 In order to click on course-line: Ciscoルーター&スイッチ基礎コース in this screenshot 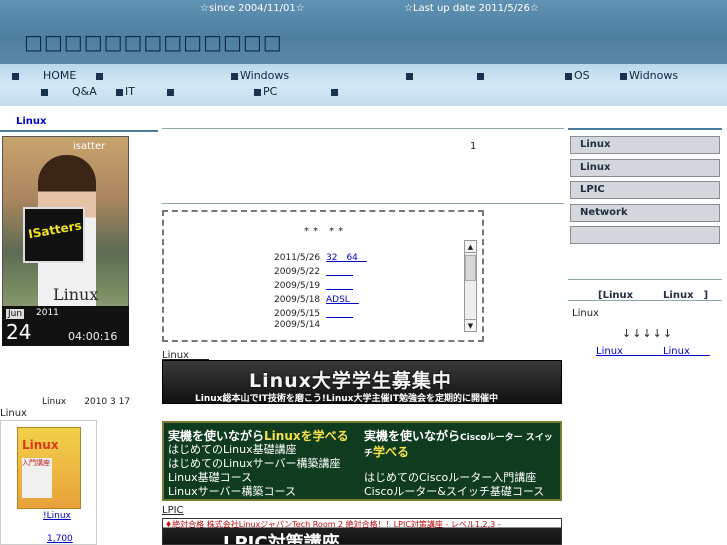, I will do `click(462, 492)`.